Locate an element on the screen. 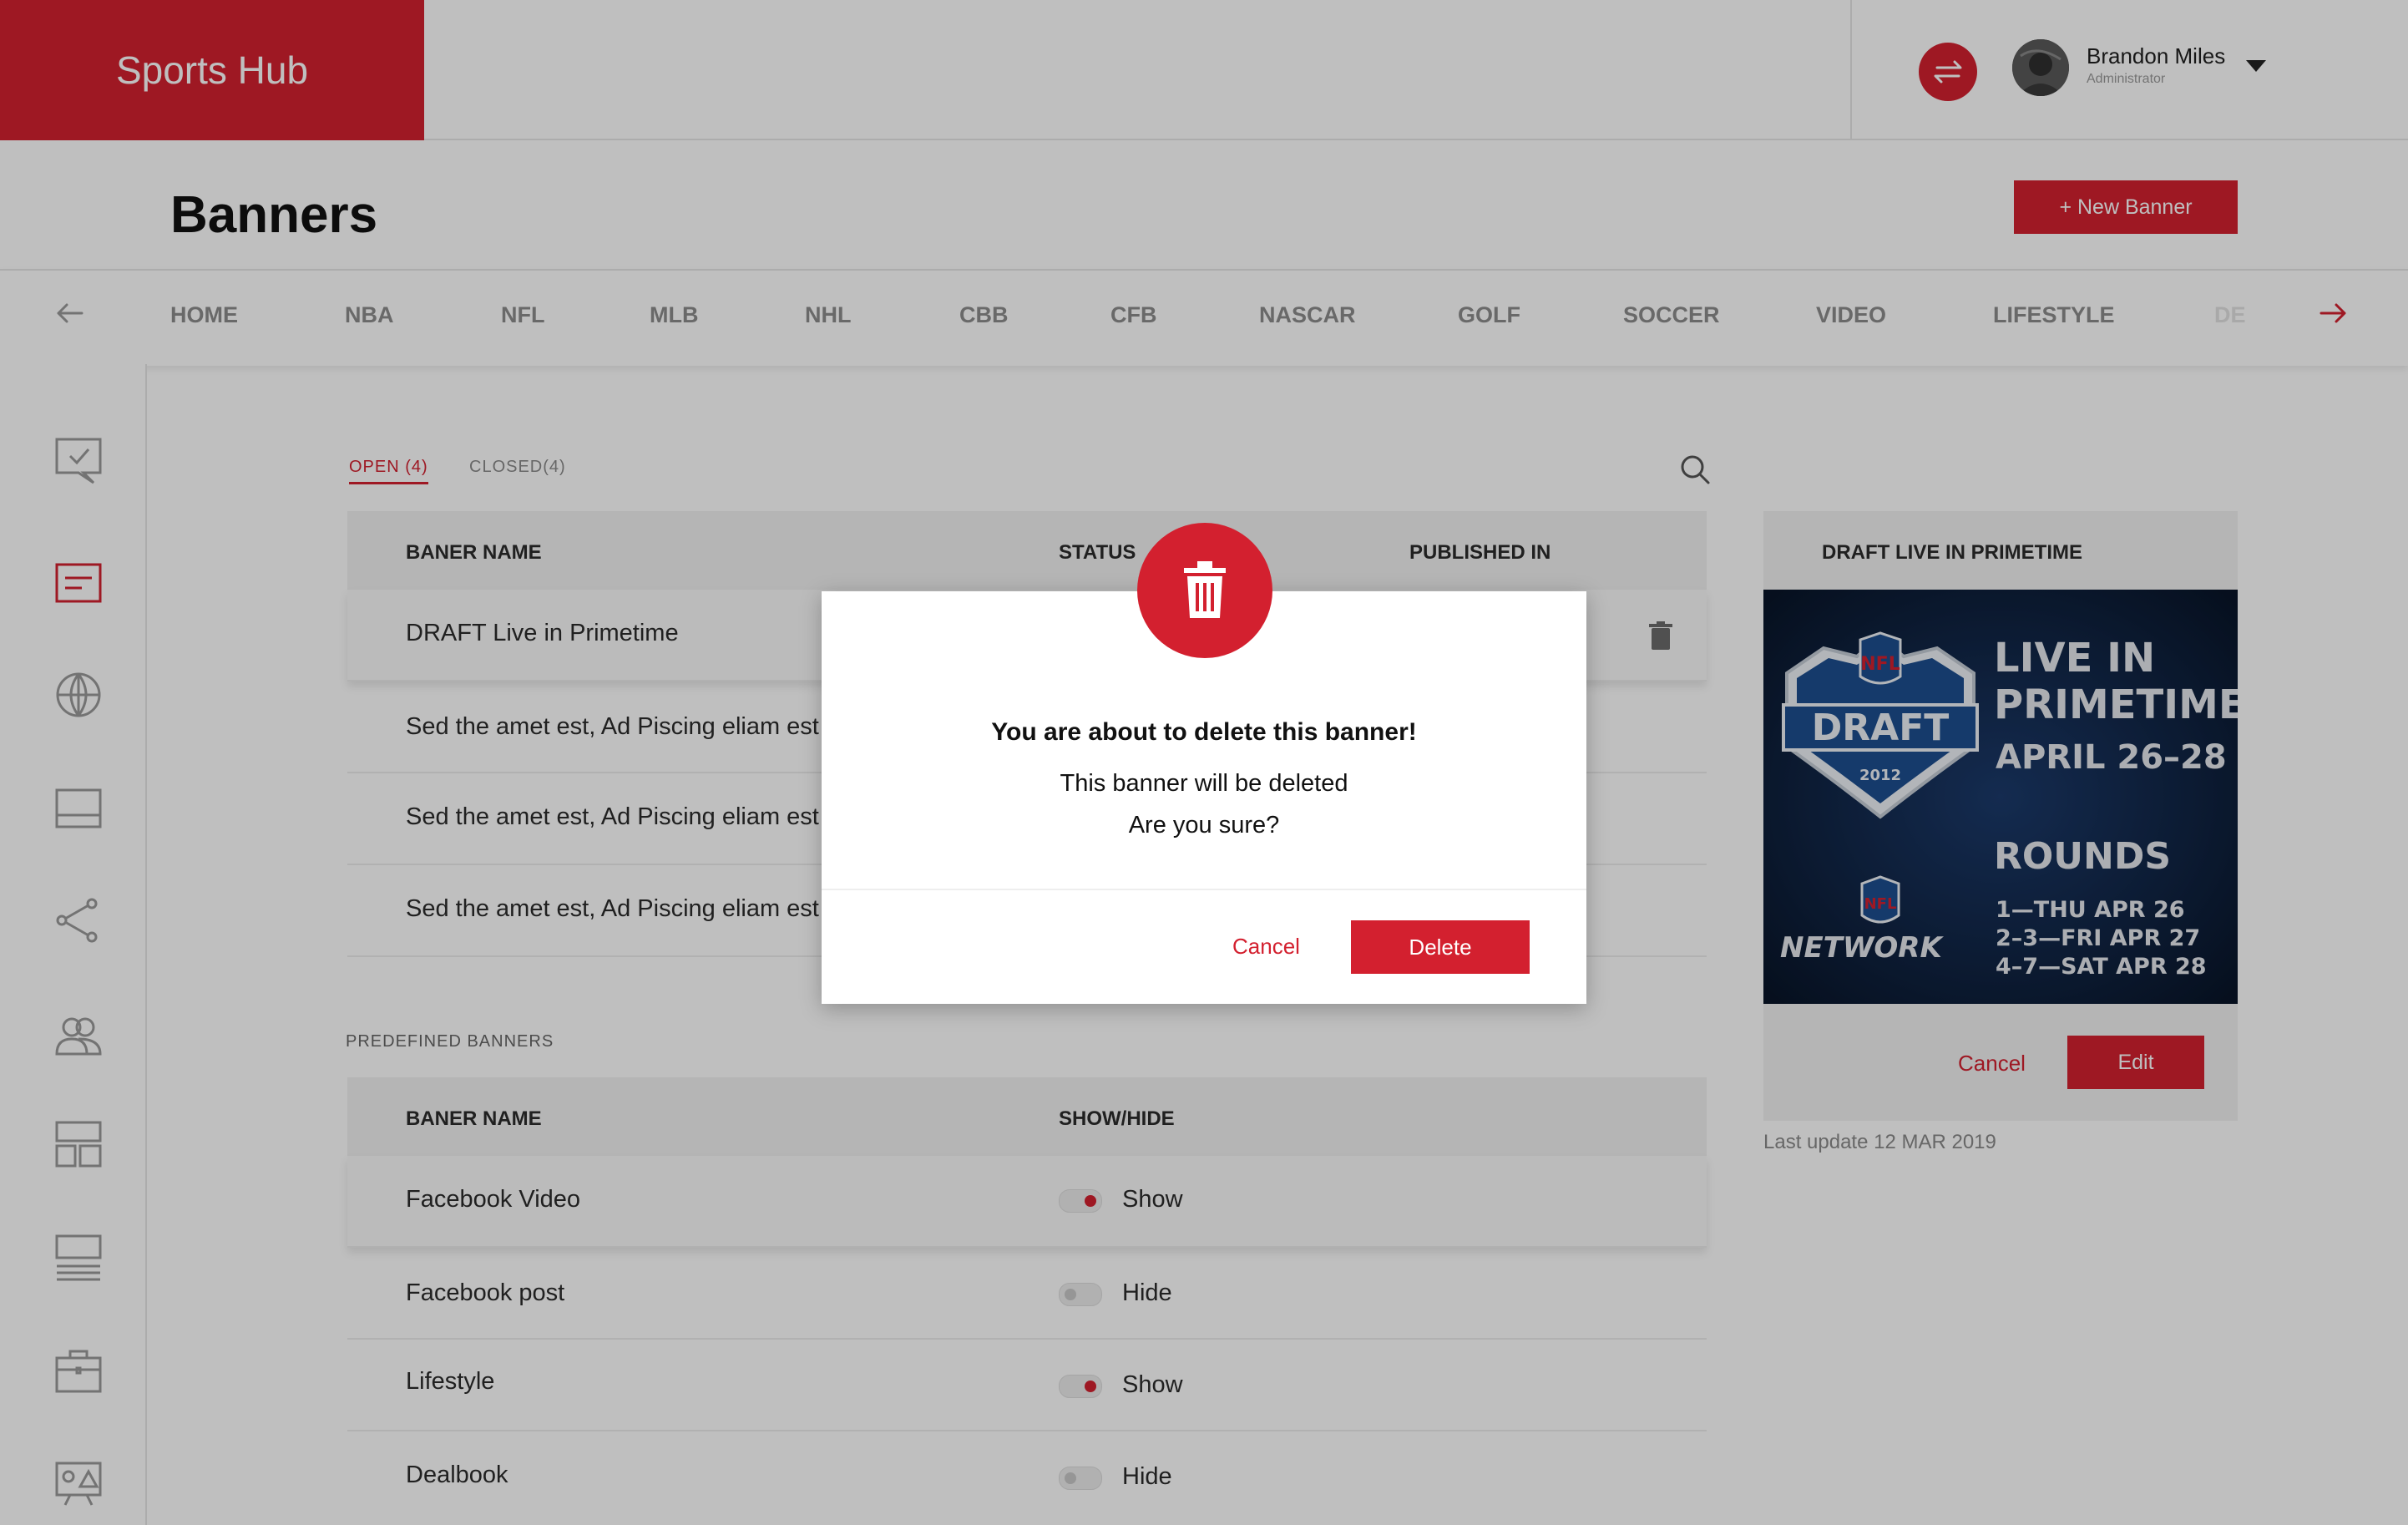  modal-delete-button: Delete is located at coordinates (1440, 947).